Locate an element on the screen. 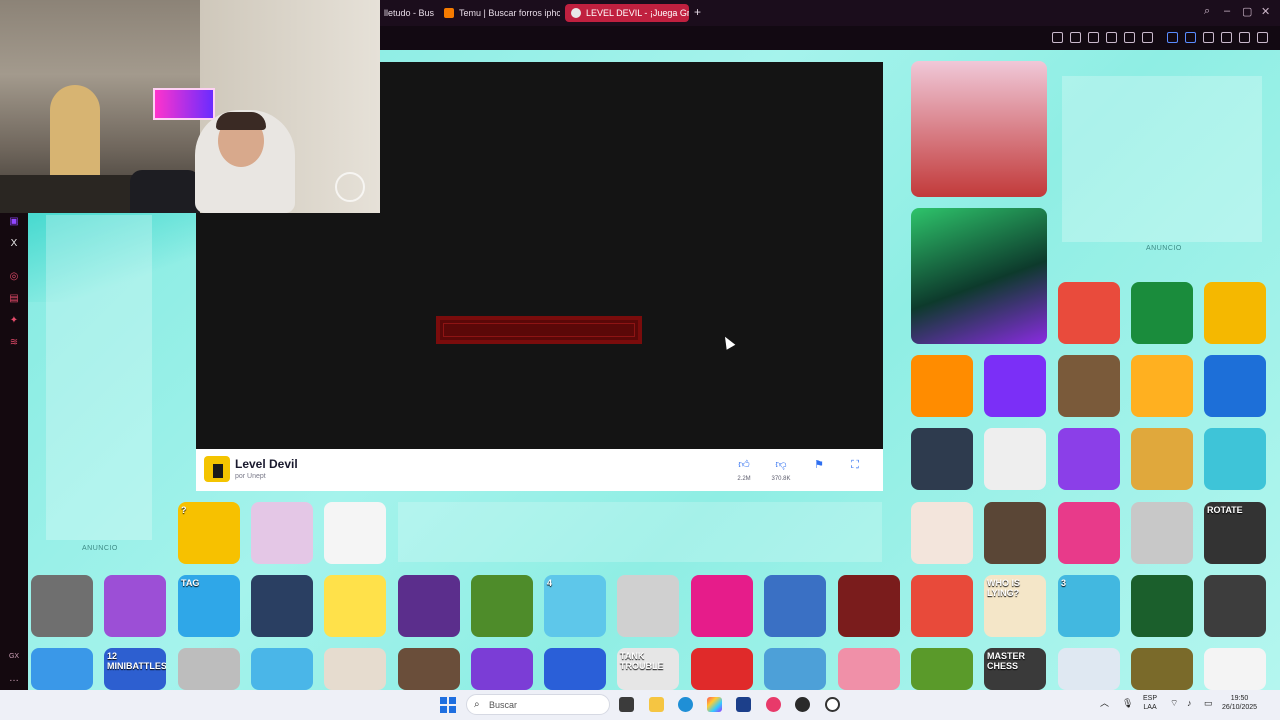 The height and width of the screenshot is (720, 1280). game-thumb: 4 is located at coordinates (575, 606).